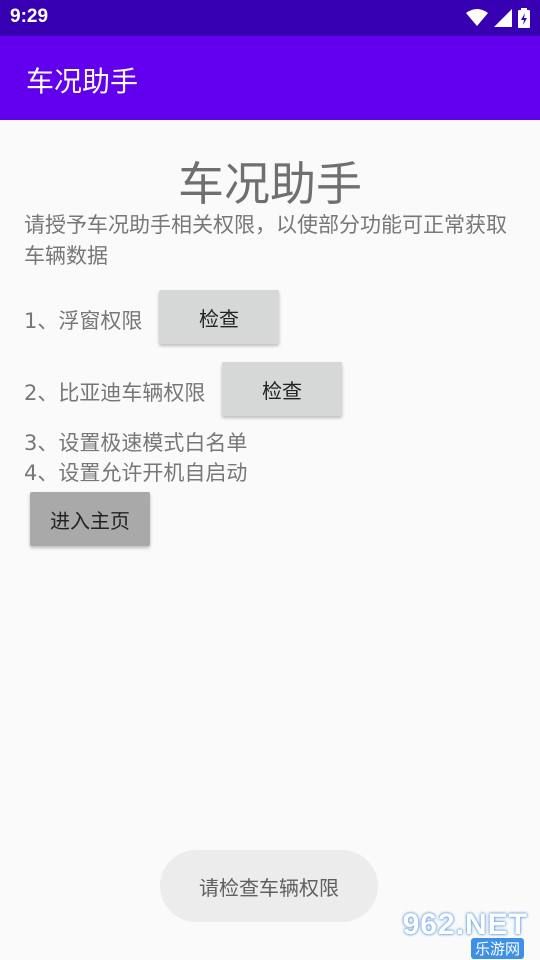  Describe the element at coordinates (82, 81) in the screenshot. I see `app-title: 车况助手` at that location.